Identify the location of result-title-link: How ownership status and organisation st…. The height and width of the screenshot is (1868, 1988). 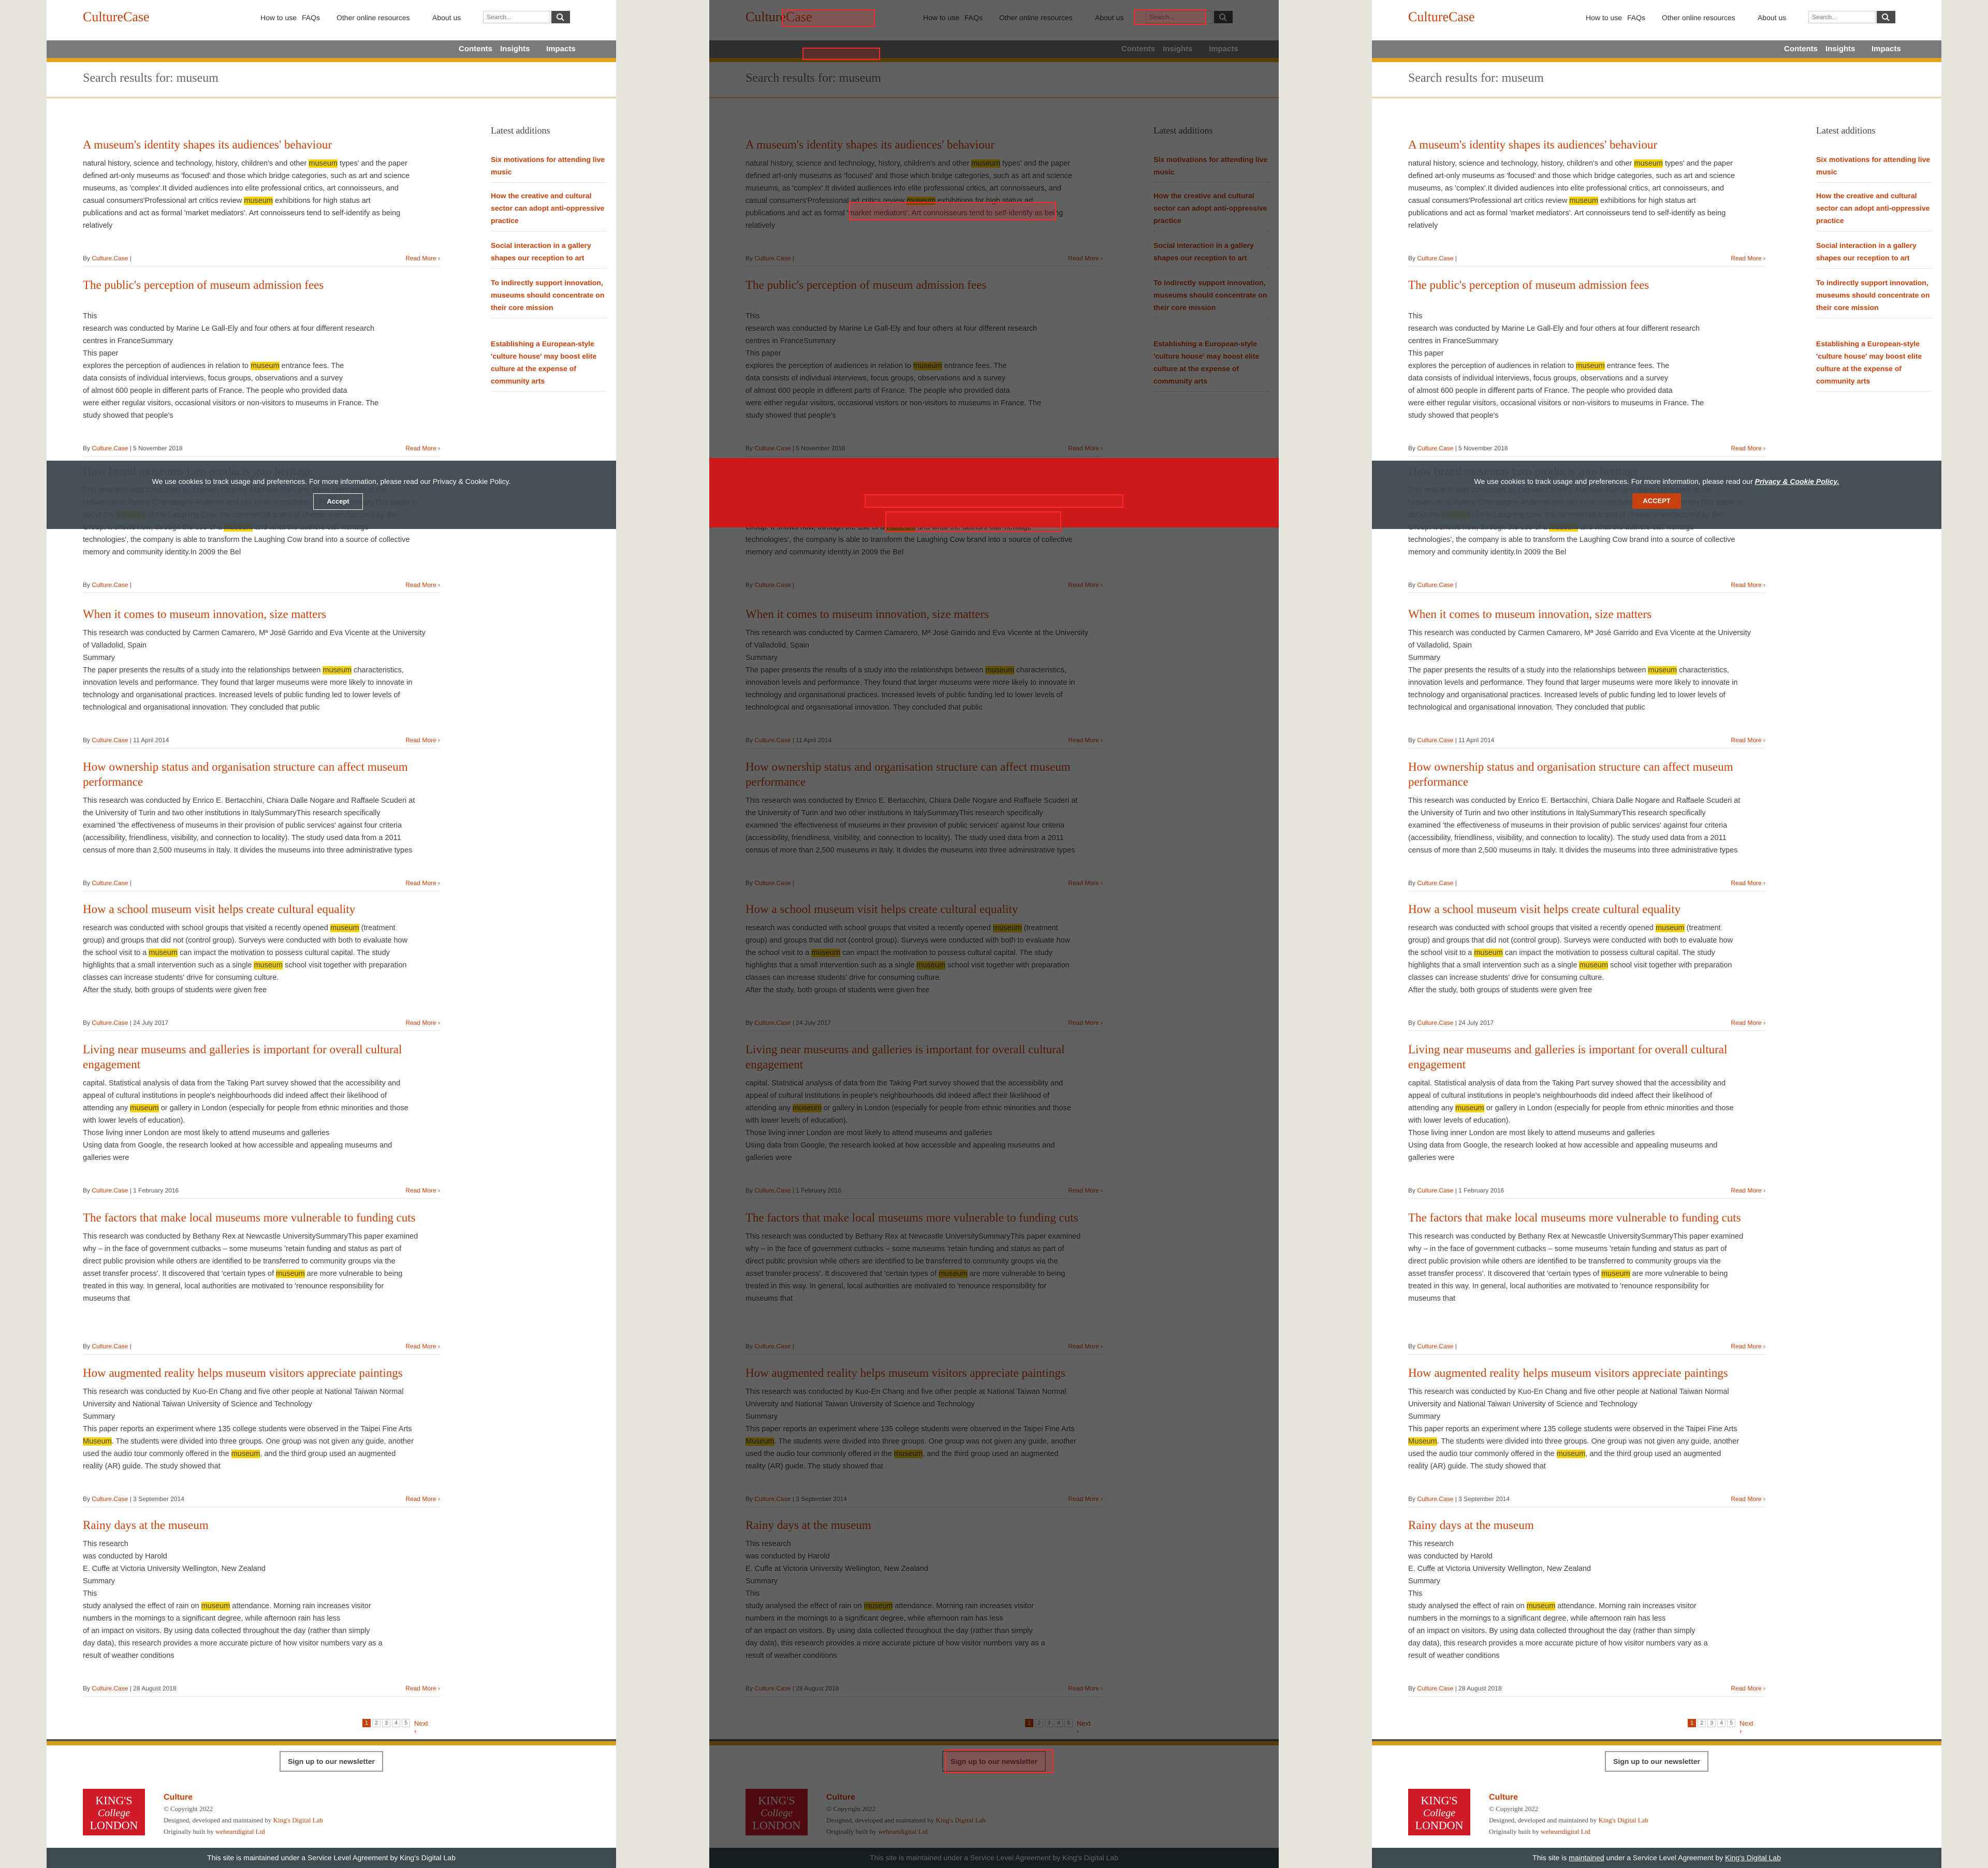
(261, 774).